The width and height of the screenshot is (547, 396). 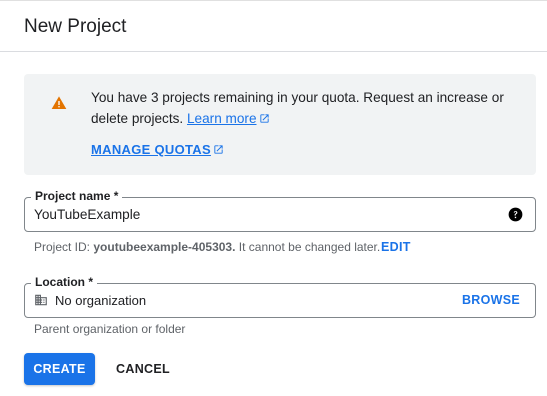 What do you see at coordinates (273, 26) in the screenshot?
I see `dialog-header: New Project` at bounding box center [273, 26].